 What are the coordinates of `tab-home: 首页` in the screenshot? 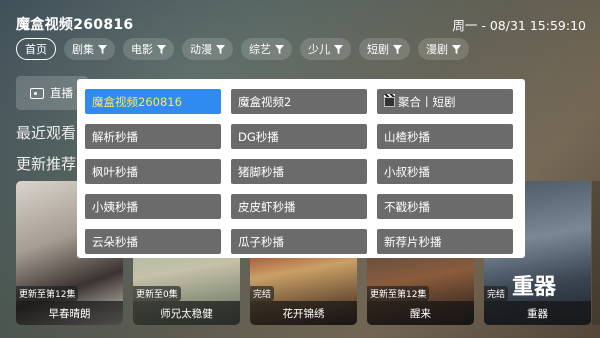 It's located at (36, 49).